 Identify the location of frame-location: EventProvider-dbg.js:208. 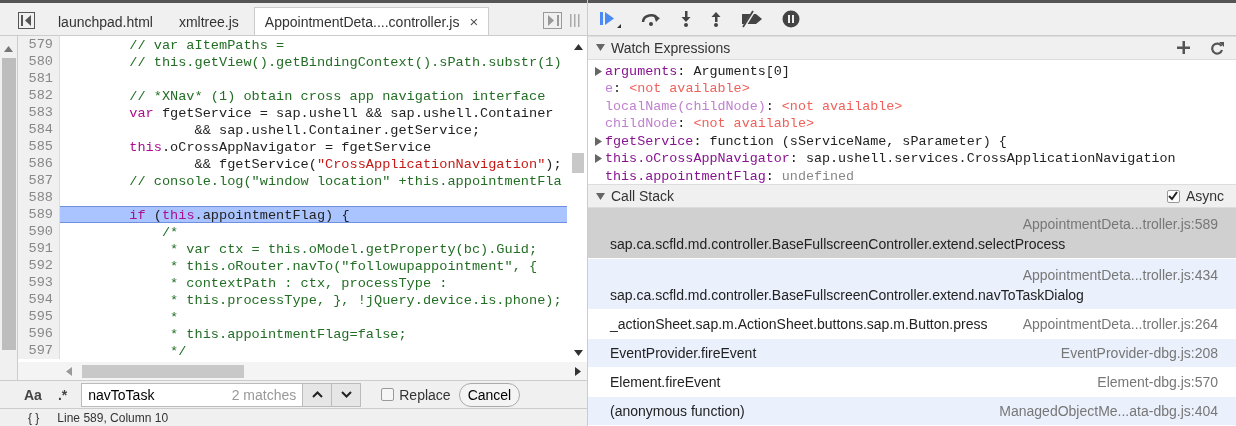
(1139, 353).